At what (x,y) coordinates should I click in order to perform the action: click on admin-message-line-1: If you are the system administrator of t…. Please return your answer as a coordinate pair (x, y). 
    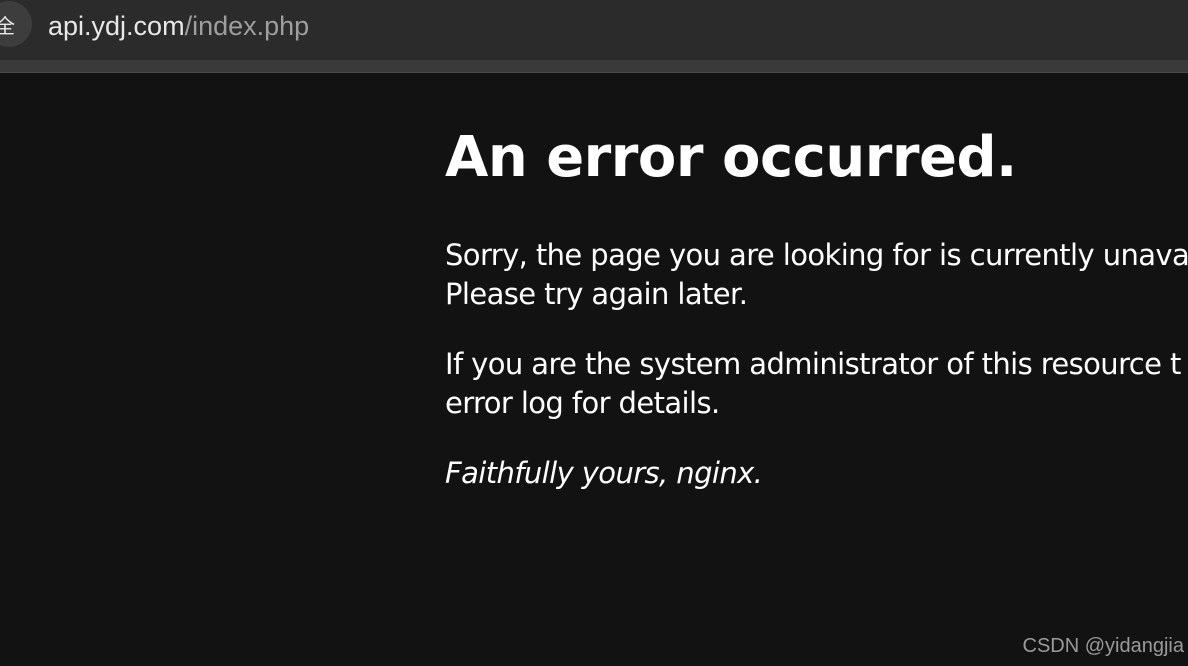
    Looking at the image, I should click on (813, 364).